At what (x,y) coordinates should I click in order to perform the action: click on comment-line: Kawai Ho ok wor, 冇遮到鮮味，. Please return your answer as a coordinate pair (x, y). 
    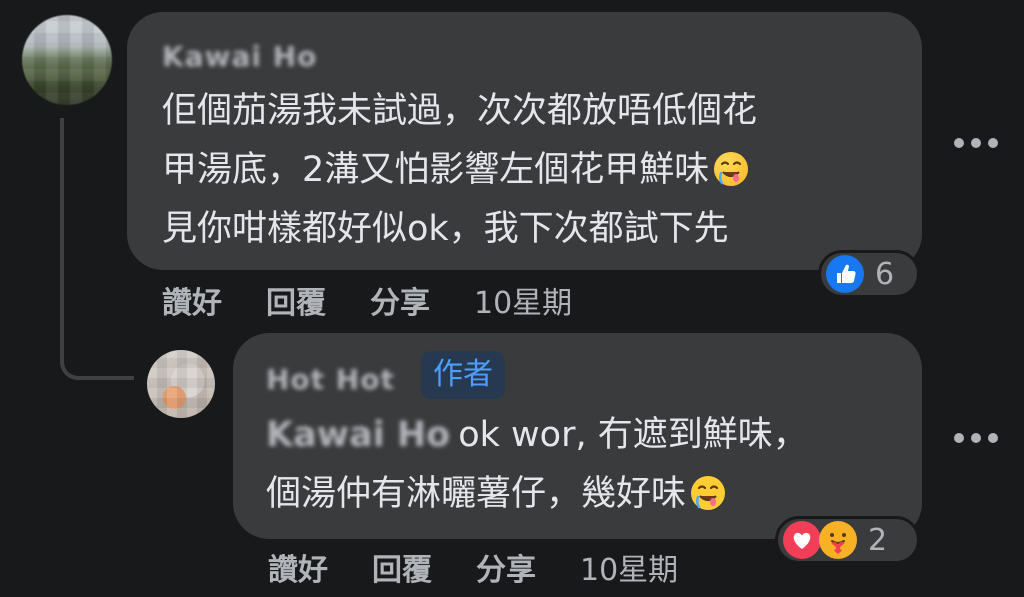
    Looking at the image, I should click on (537, 435).